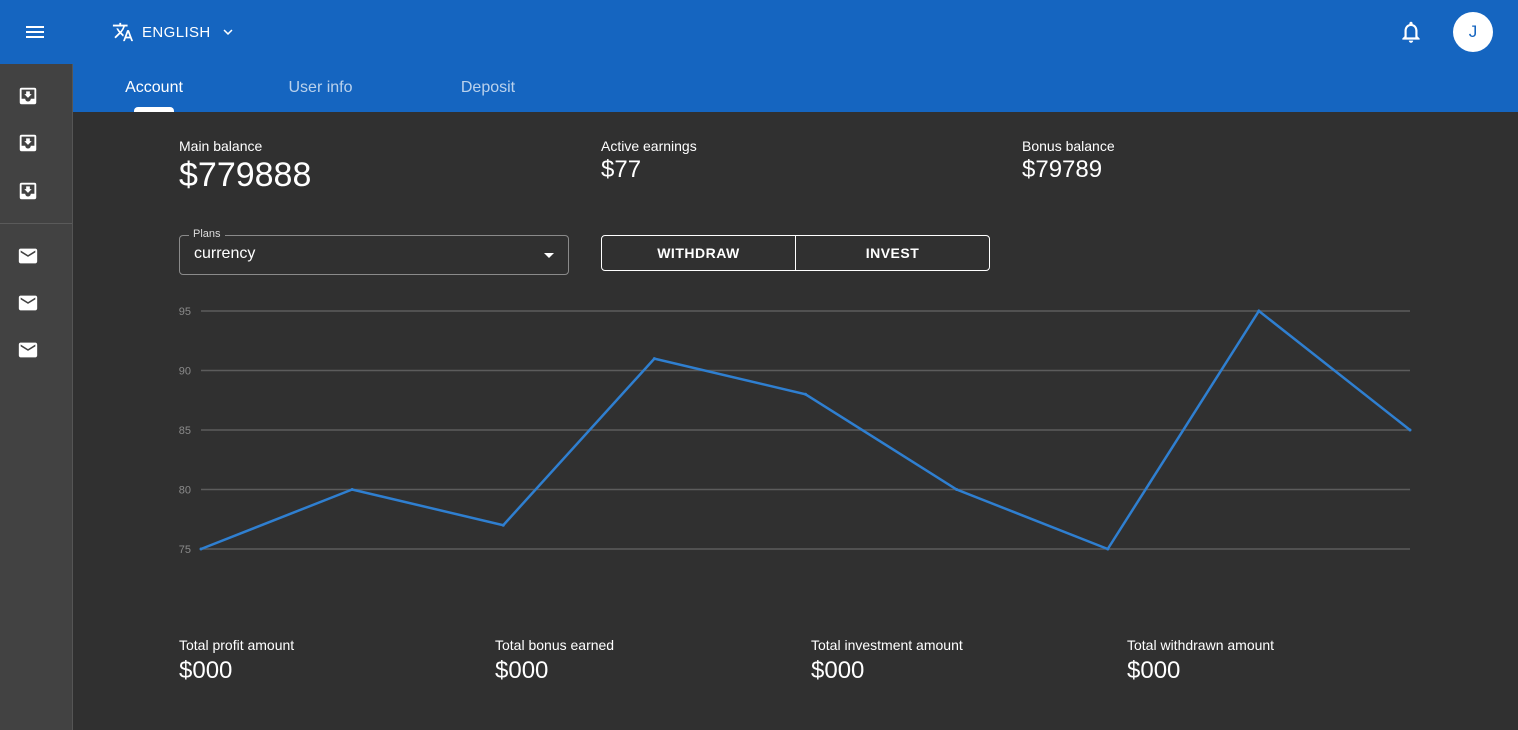 This screenshot has width=1518, height=730. What do you see at coordinates (237, 645) in the screenshot?
I see `total-profit-label: Total profit amount` at bounding box center [237, 645].